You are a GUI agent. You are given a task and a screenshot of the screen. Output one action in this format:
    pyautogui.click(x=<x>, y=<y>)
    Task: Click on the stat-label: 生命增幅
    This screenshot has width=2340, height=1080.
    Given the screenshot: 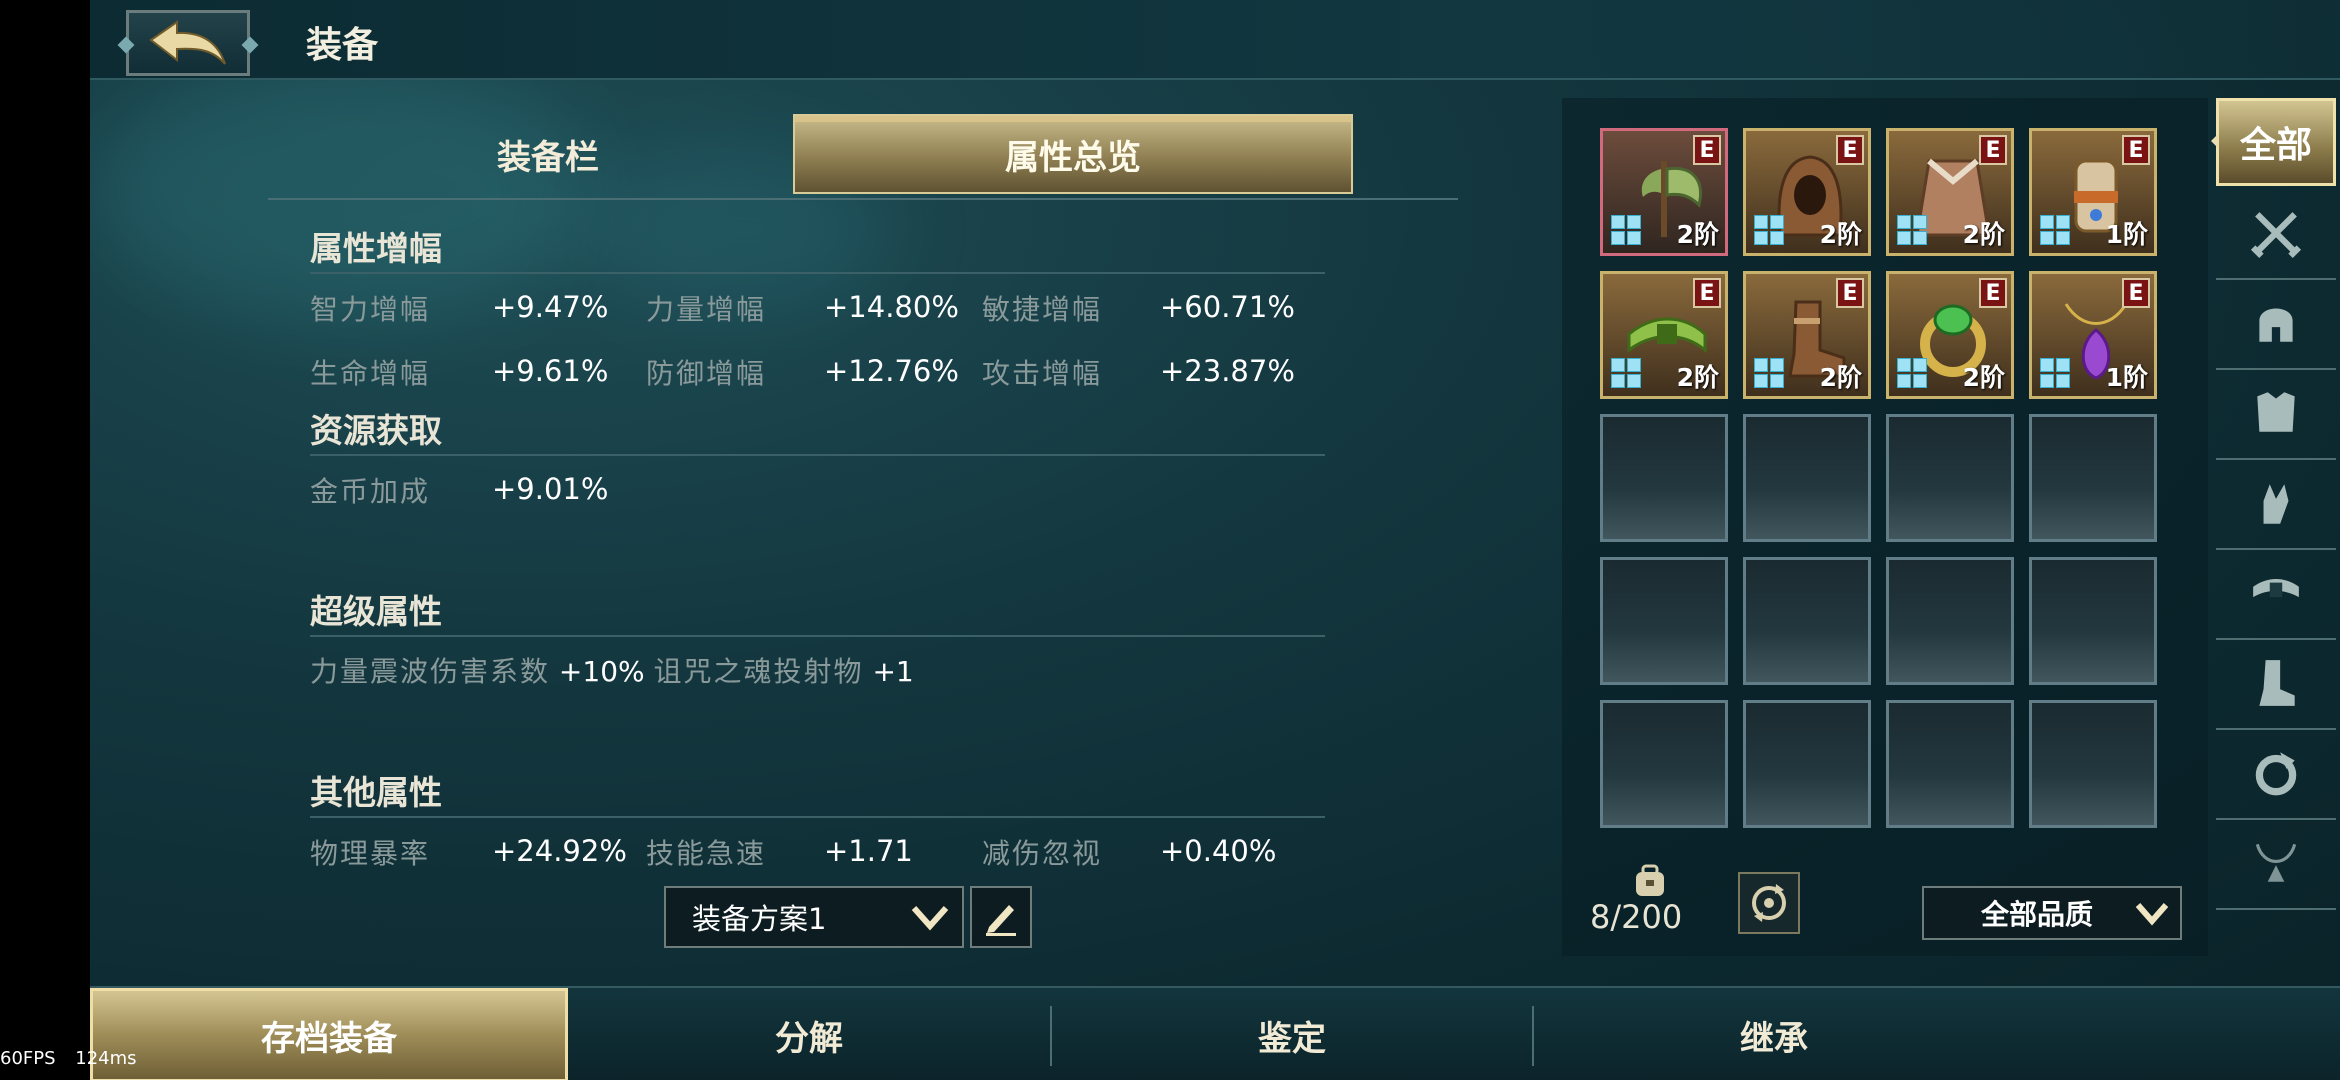 What is the action you would take?
    pyautogui.click(x=370, y=373)
    